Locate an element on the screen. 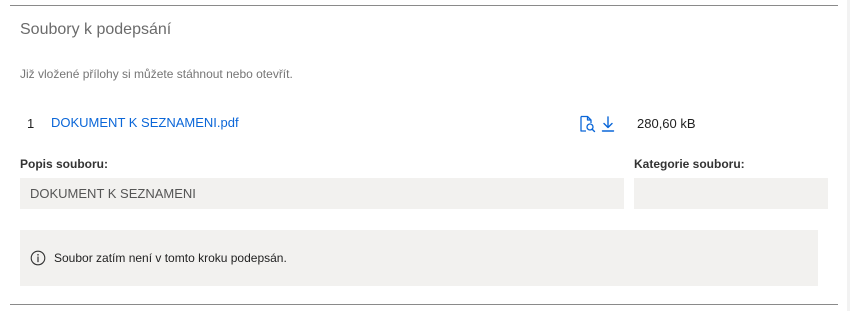 The height and width of the screenshot is (311, 850). info-icon is located at coordinates (38, 258).